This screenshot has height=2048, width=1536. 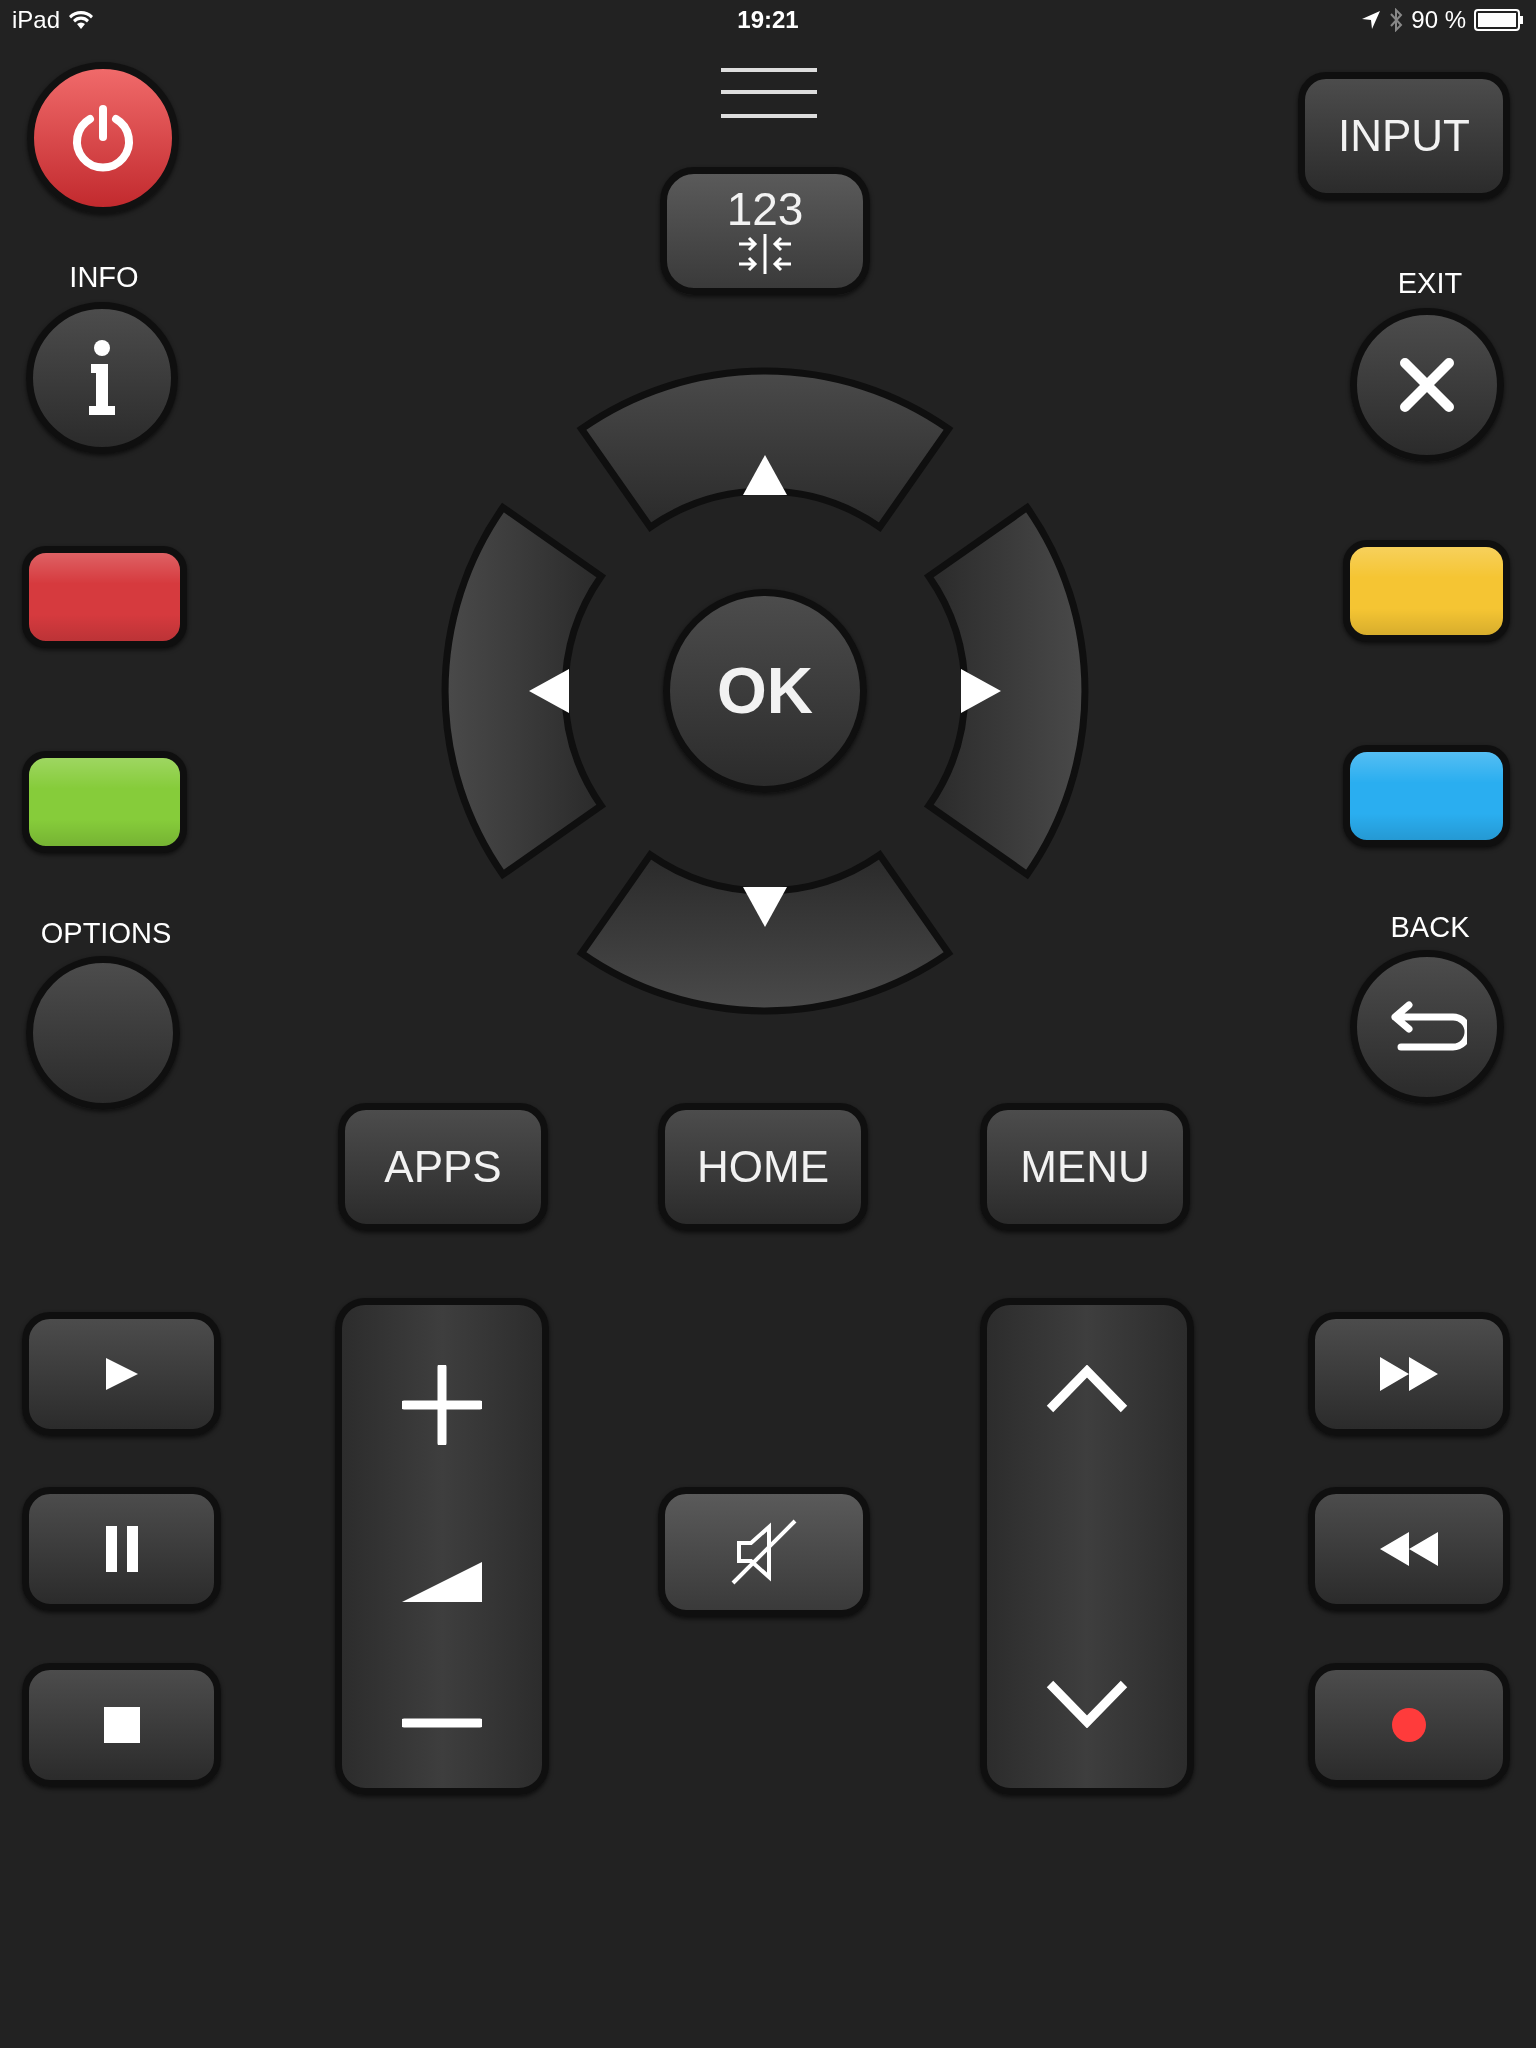 I want to click on rewind-button, so click(x=1409, y=1549).